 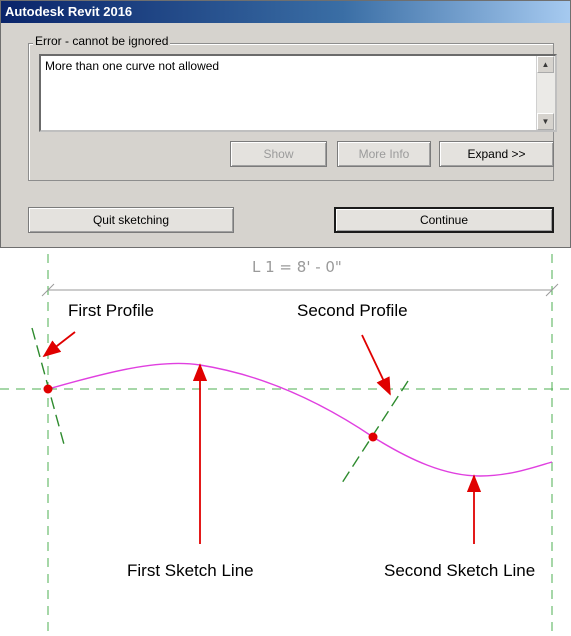 I want to click on error-message-box: More than one curve not allowed ▲ ▼, so click(x=298, y=93).